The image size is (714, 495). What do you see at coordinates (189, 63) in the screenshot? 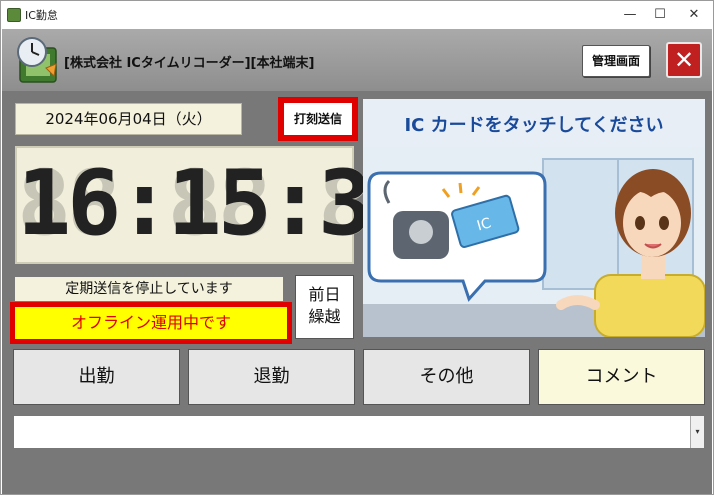
I see `company-terminal-label: [株式会社 ICタイムリコーダー][本社端末]` at bounding box center [189, 63].